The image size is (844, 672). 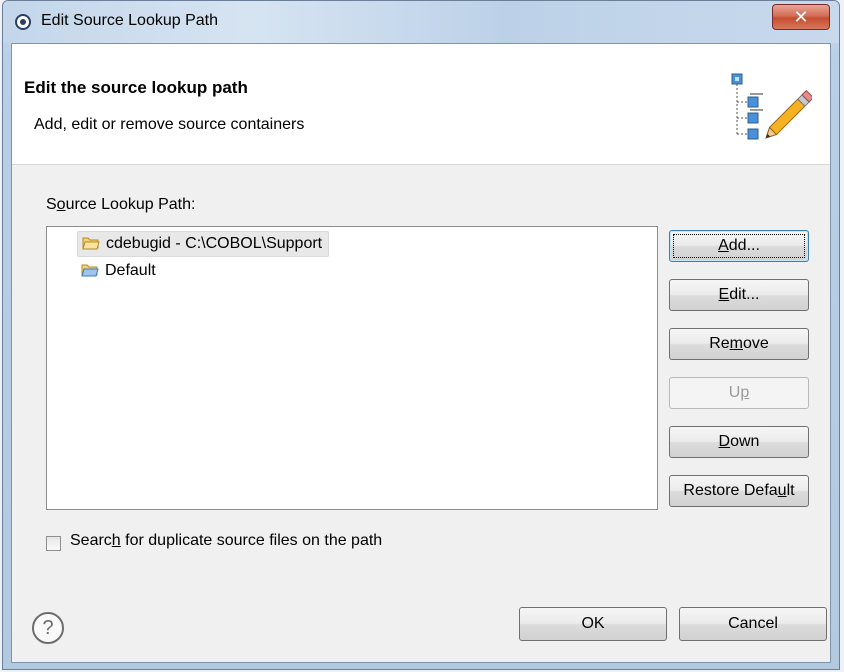 What do you see at coordinates (91, 243) in the screenshot?
I see `folder-open-icon` at bounding box center [91, 243].